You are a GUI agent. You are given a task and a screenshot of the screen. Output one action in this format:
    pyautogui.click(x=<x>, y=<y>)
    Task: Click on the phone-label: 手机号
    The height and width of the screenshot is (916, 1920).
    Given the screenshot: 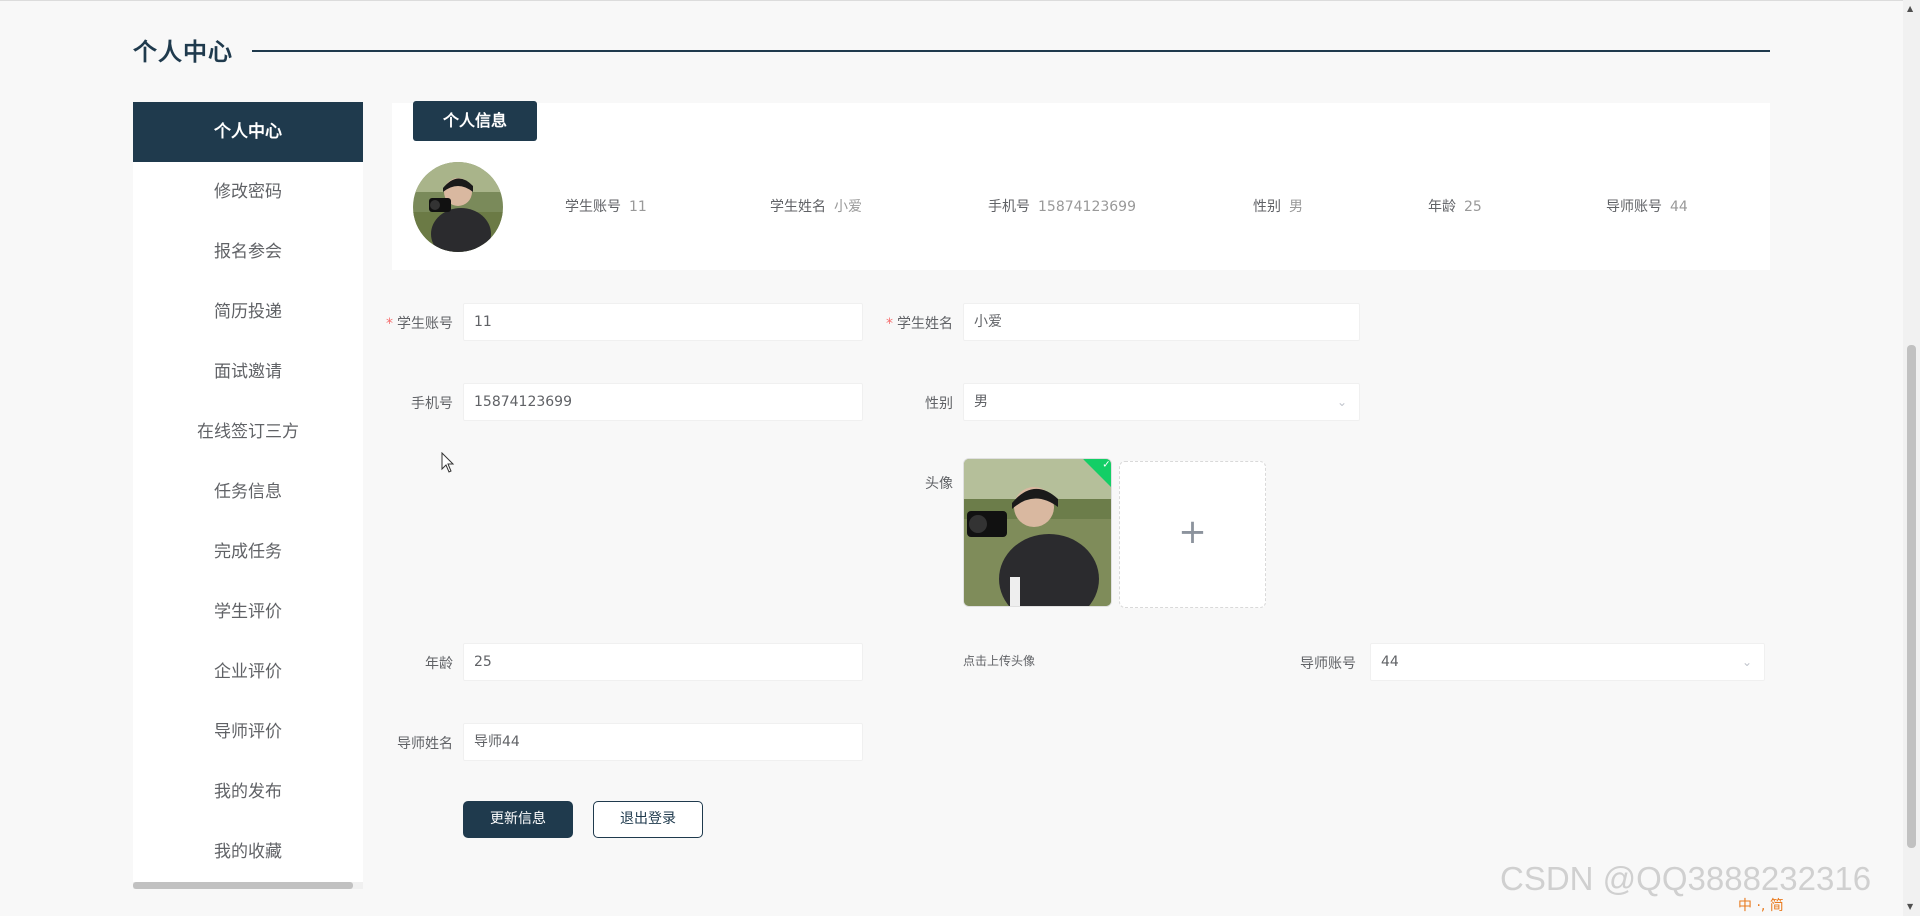 What is the action you would take?
    pyautogui.click(x=432, y=404)
    